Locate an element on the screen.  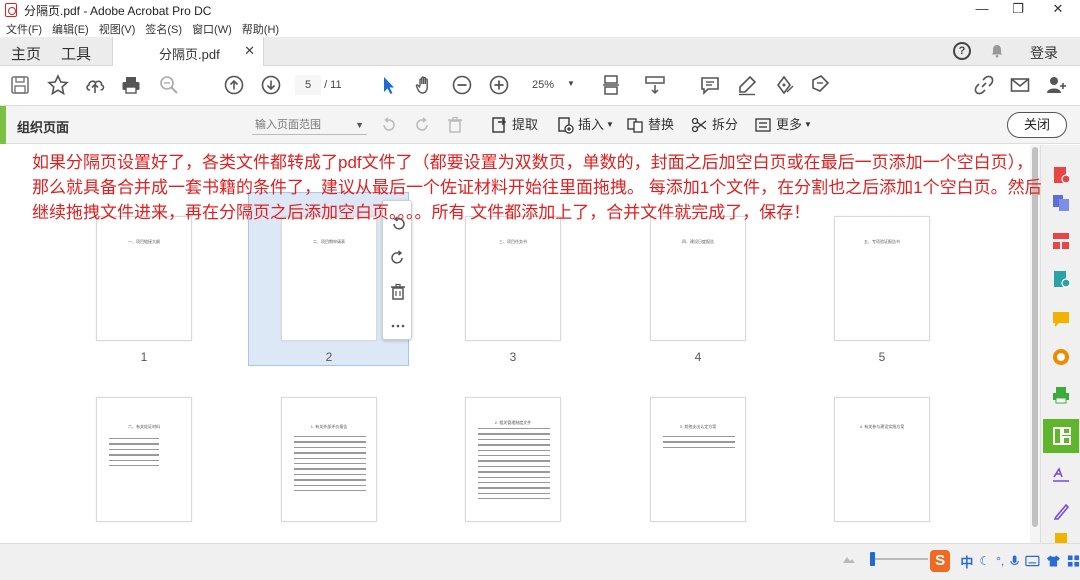
hand-tool-icon is located at coordinates (425, 86).